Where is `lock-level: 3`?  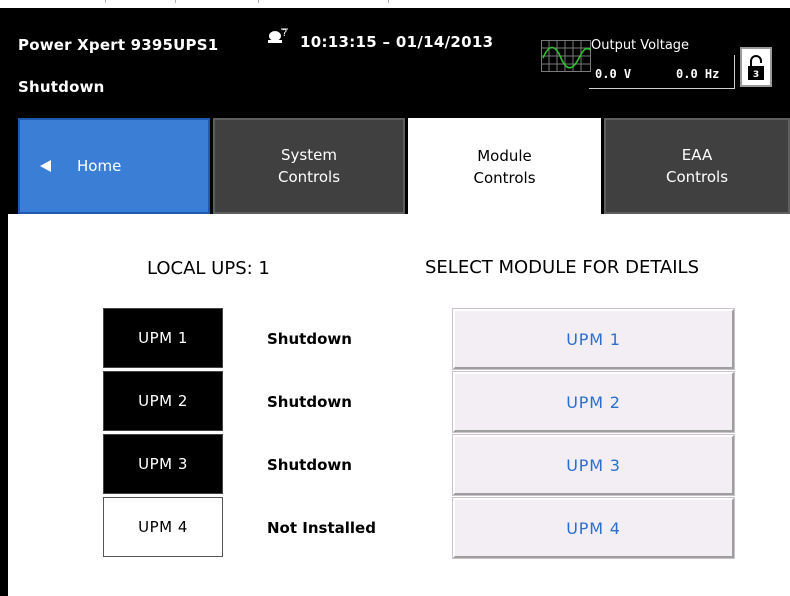
lock-level: 3 is located at coordinates (756, 75).